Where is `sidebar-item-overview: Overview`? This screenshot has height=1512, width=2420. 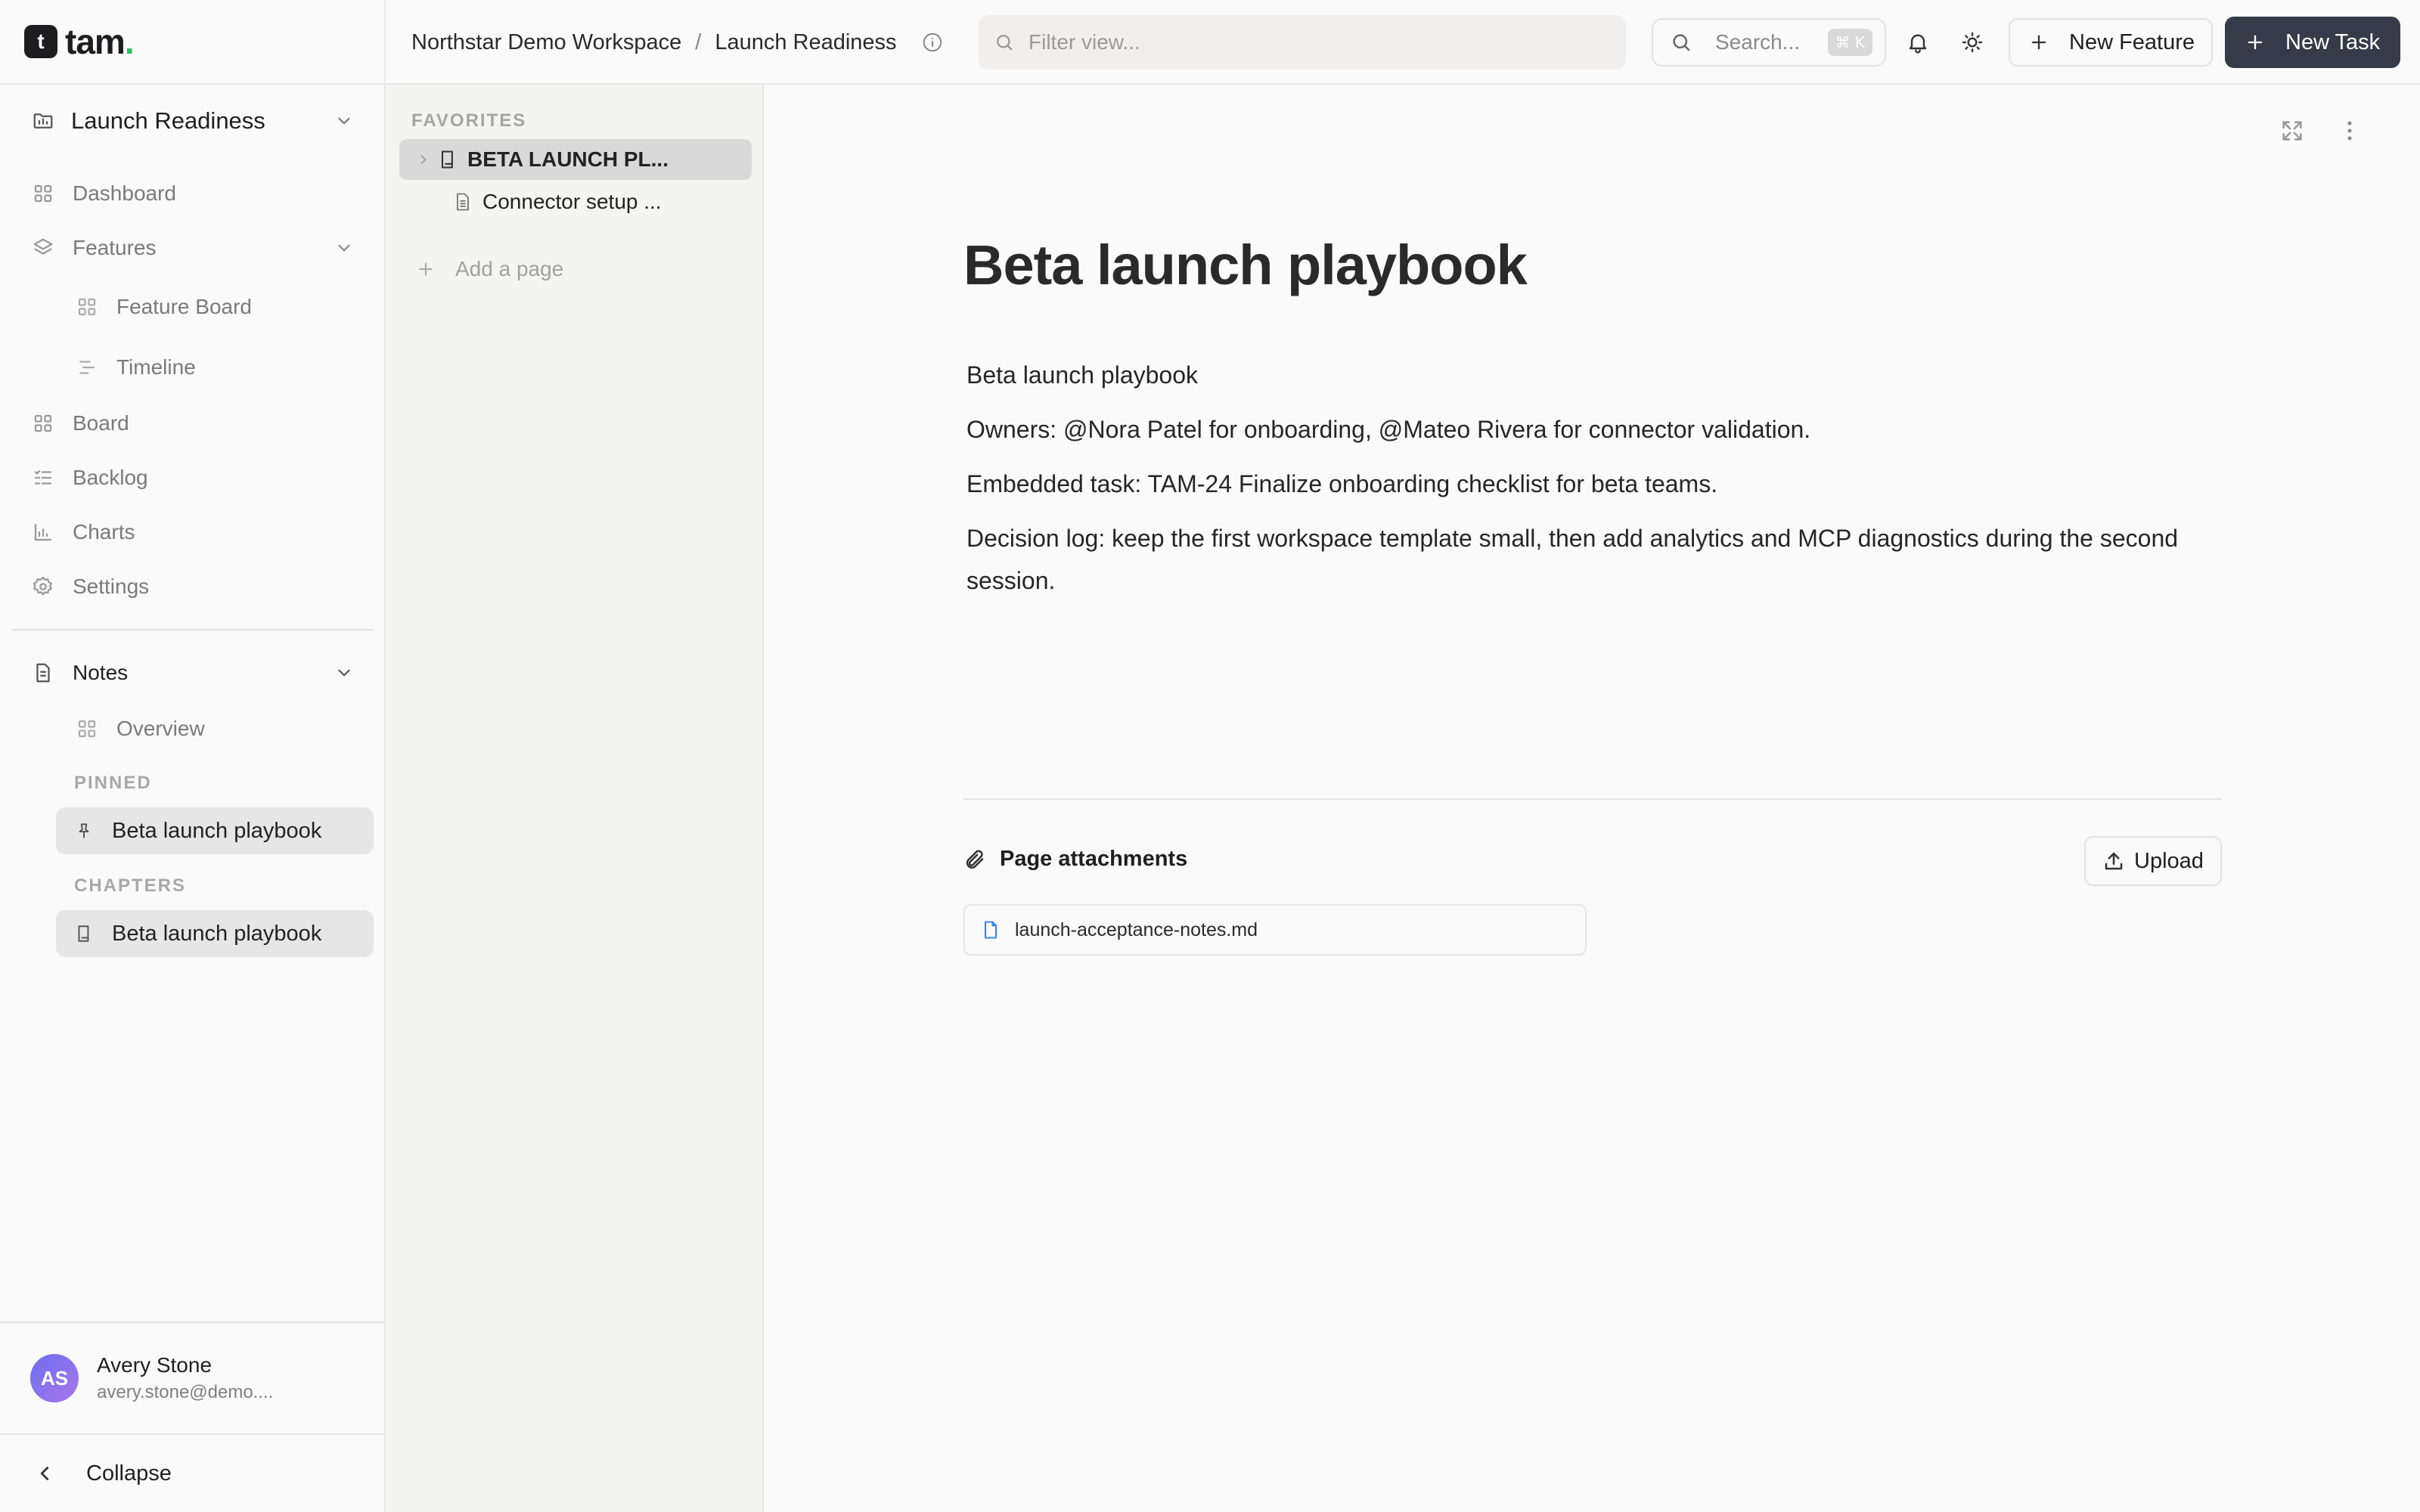 sidebar-item-overview: Overview is located at coordinates (215, 729).